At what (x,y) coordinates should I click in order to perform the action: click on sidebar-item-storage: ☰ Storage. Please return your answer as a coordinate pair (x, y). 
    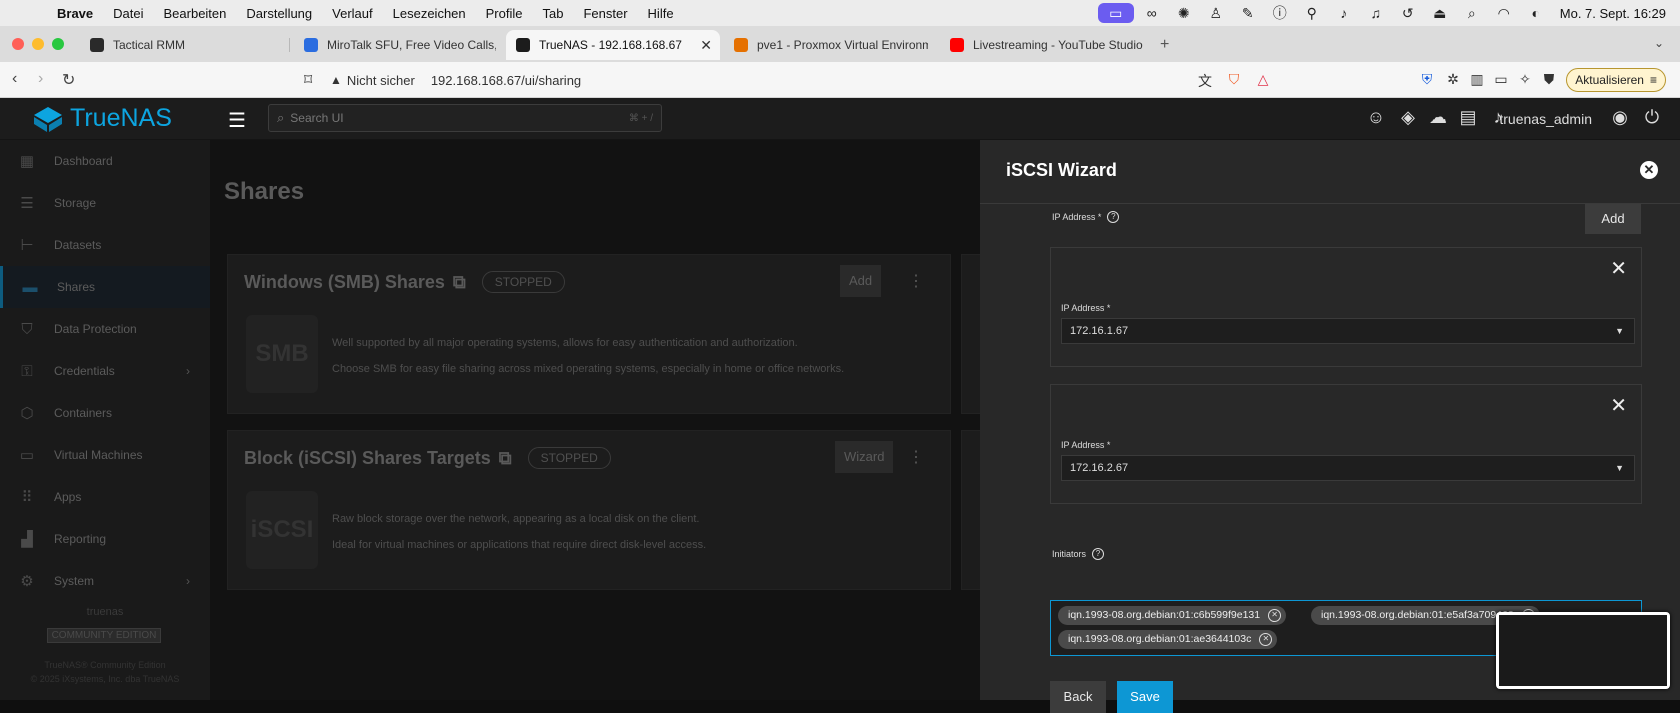
    Looking at the image, I should click on (105, 203).